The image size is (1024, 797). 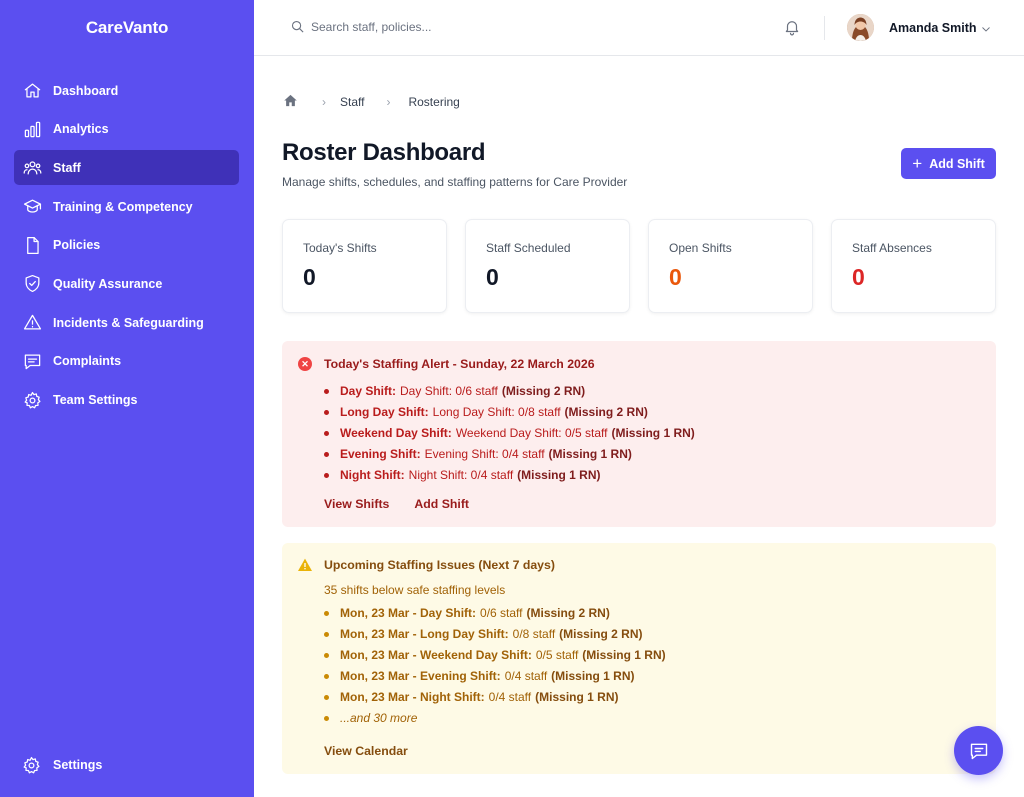 What do you see at coordinates (424, 634) in the screenshot?
I see `shift-name: Mon, 23 Mar - Long Day Shift:` at bounding box center [424, 634].